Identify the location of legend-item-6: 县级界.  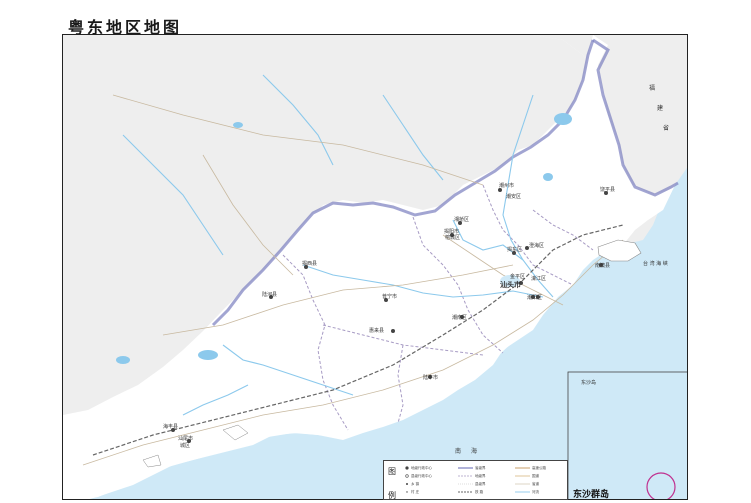
(480, 483).